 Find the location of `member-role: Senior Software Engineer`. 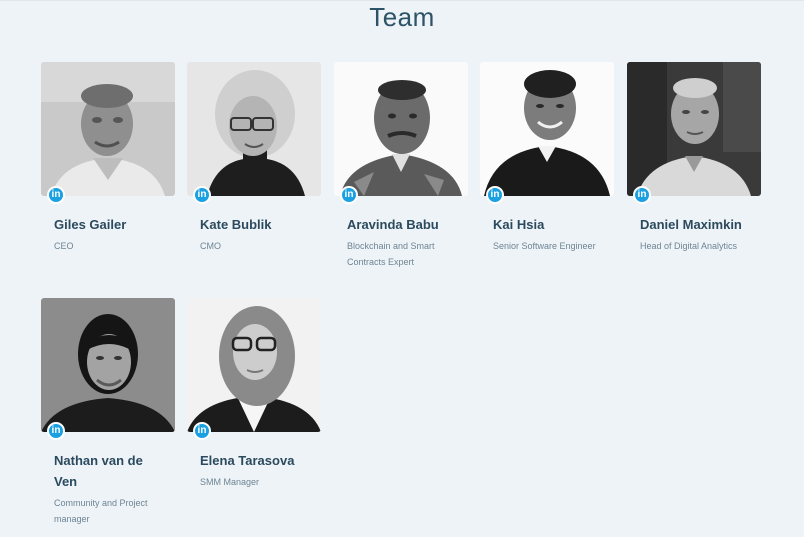

member-role: Senior Software Engineer is located at coordinates (544, 246).